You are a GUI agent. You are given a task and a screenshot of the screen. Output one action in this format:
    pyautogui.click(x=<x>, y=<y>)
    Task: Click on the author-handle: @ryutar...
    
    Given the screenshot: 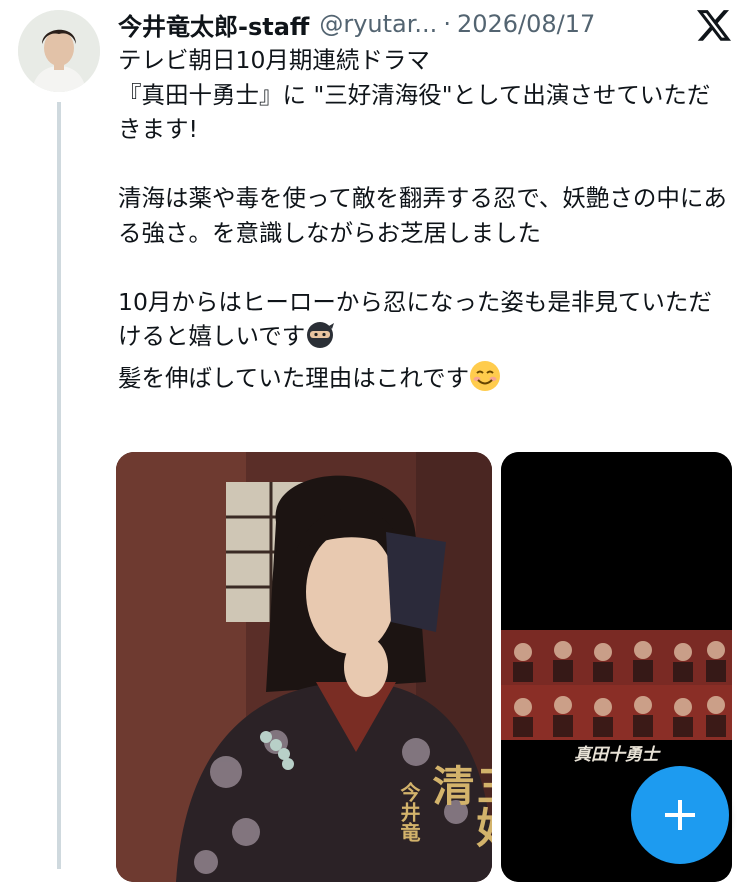 What is the action you would take?
    pyautogui.click(x=378, y=24)
    